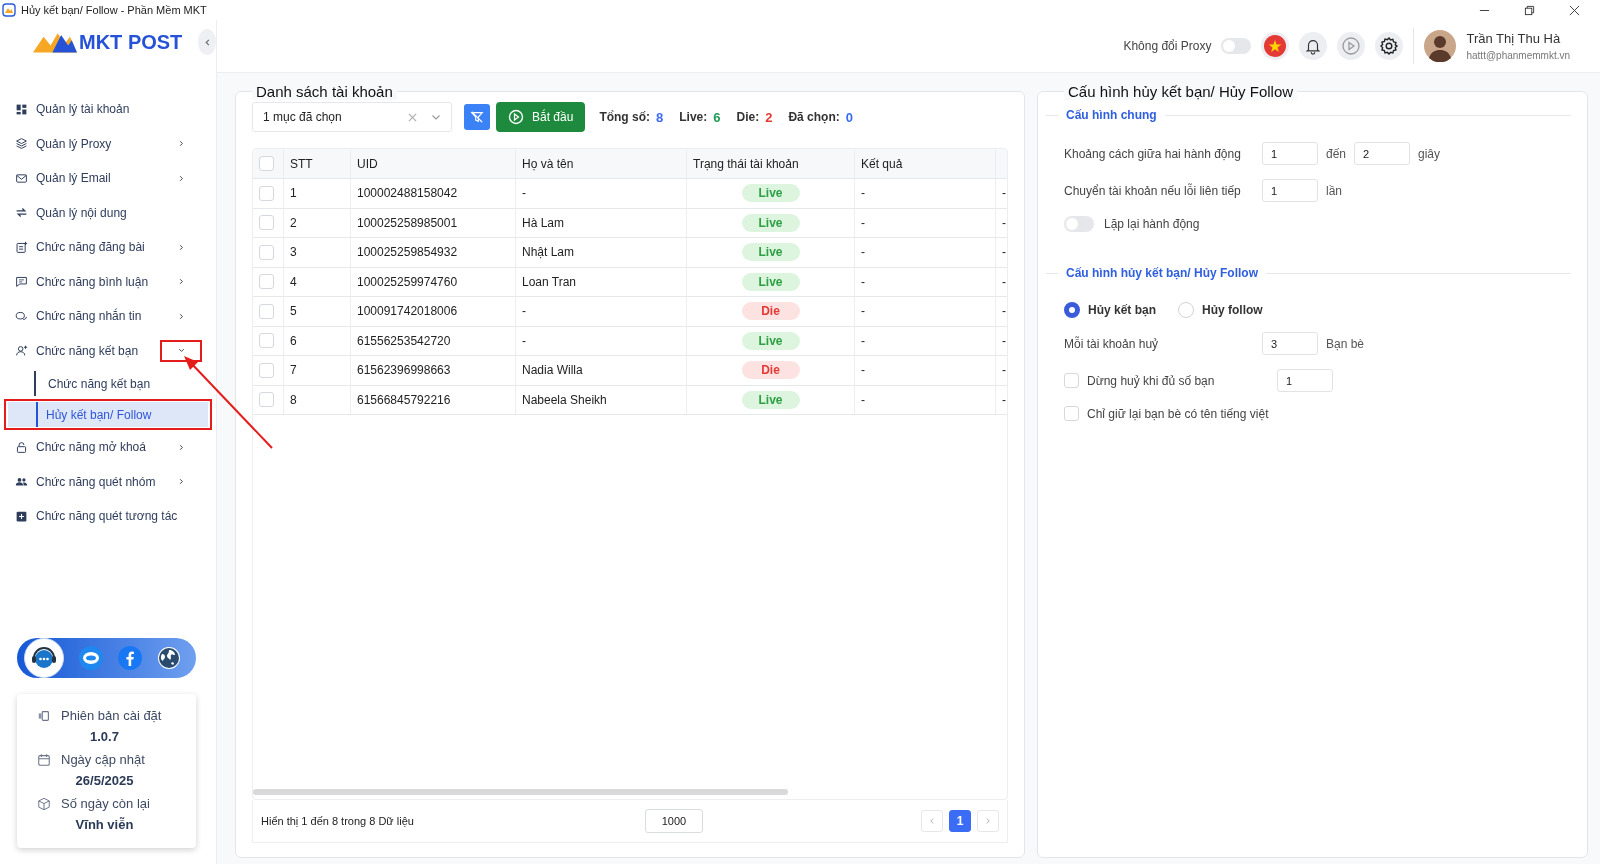 The height and width of the screenshot is (864, 1600). I want to click on number-field: 2, so click(1382, 153).